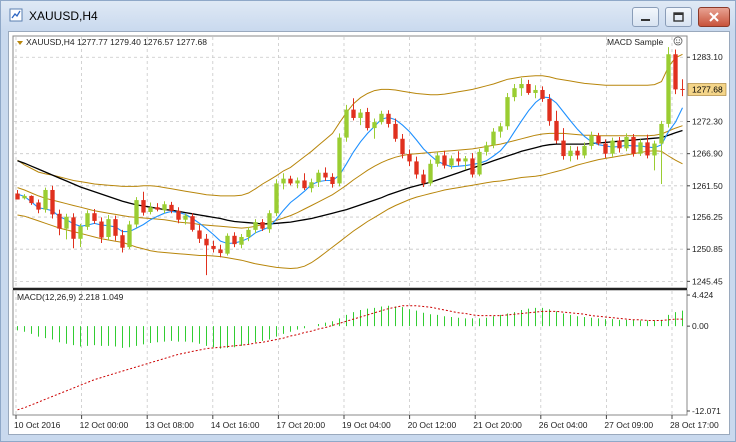  What do you see at coordinates (63, 16) in the screenshot?
I see `window-title: XAUUSD,H4` at bounding box center [63, 16].